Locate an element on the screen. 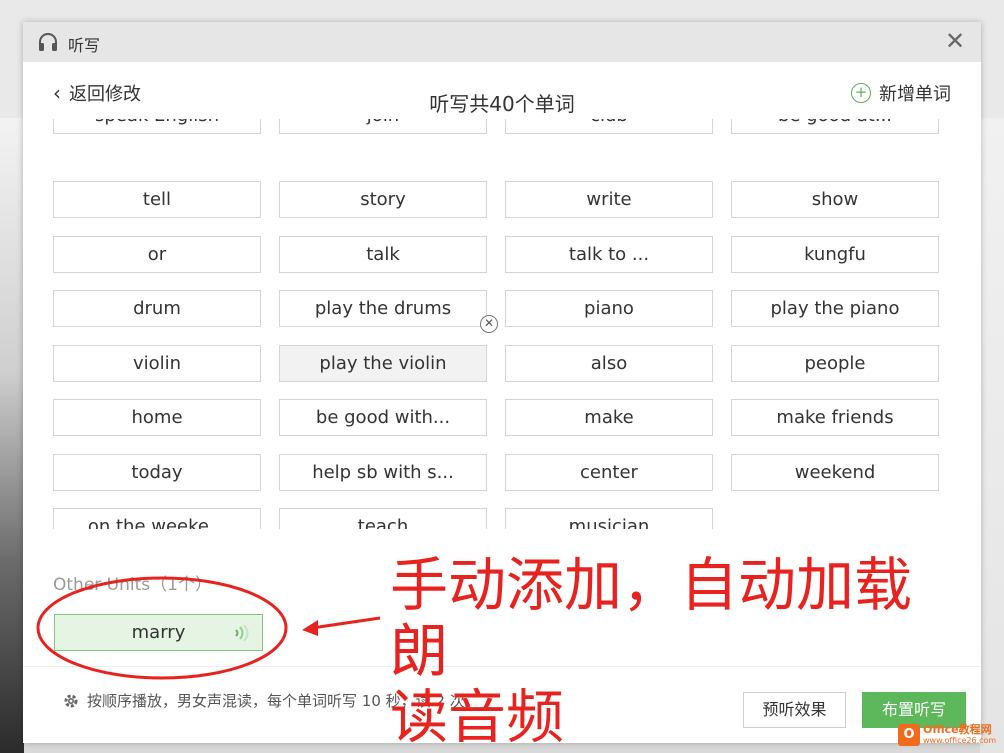  dialog-titlebar: 听写 ✕ is located at coordinates (502, 42).